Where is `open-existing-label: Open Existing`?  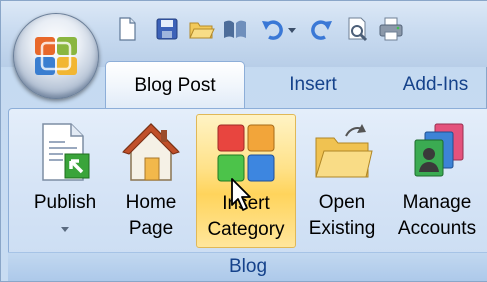
open-existing-label: Open Existing is located at coordinates (342, 216).